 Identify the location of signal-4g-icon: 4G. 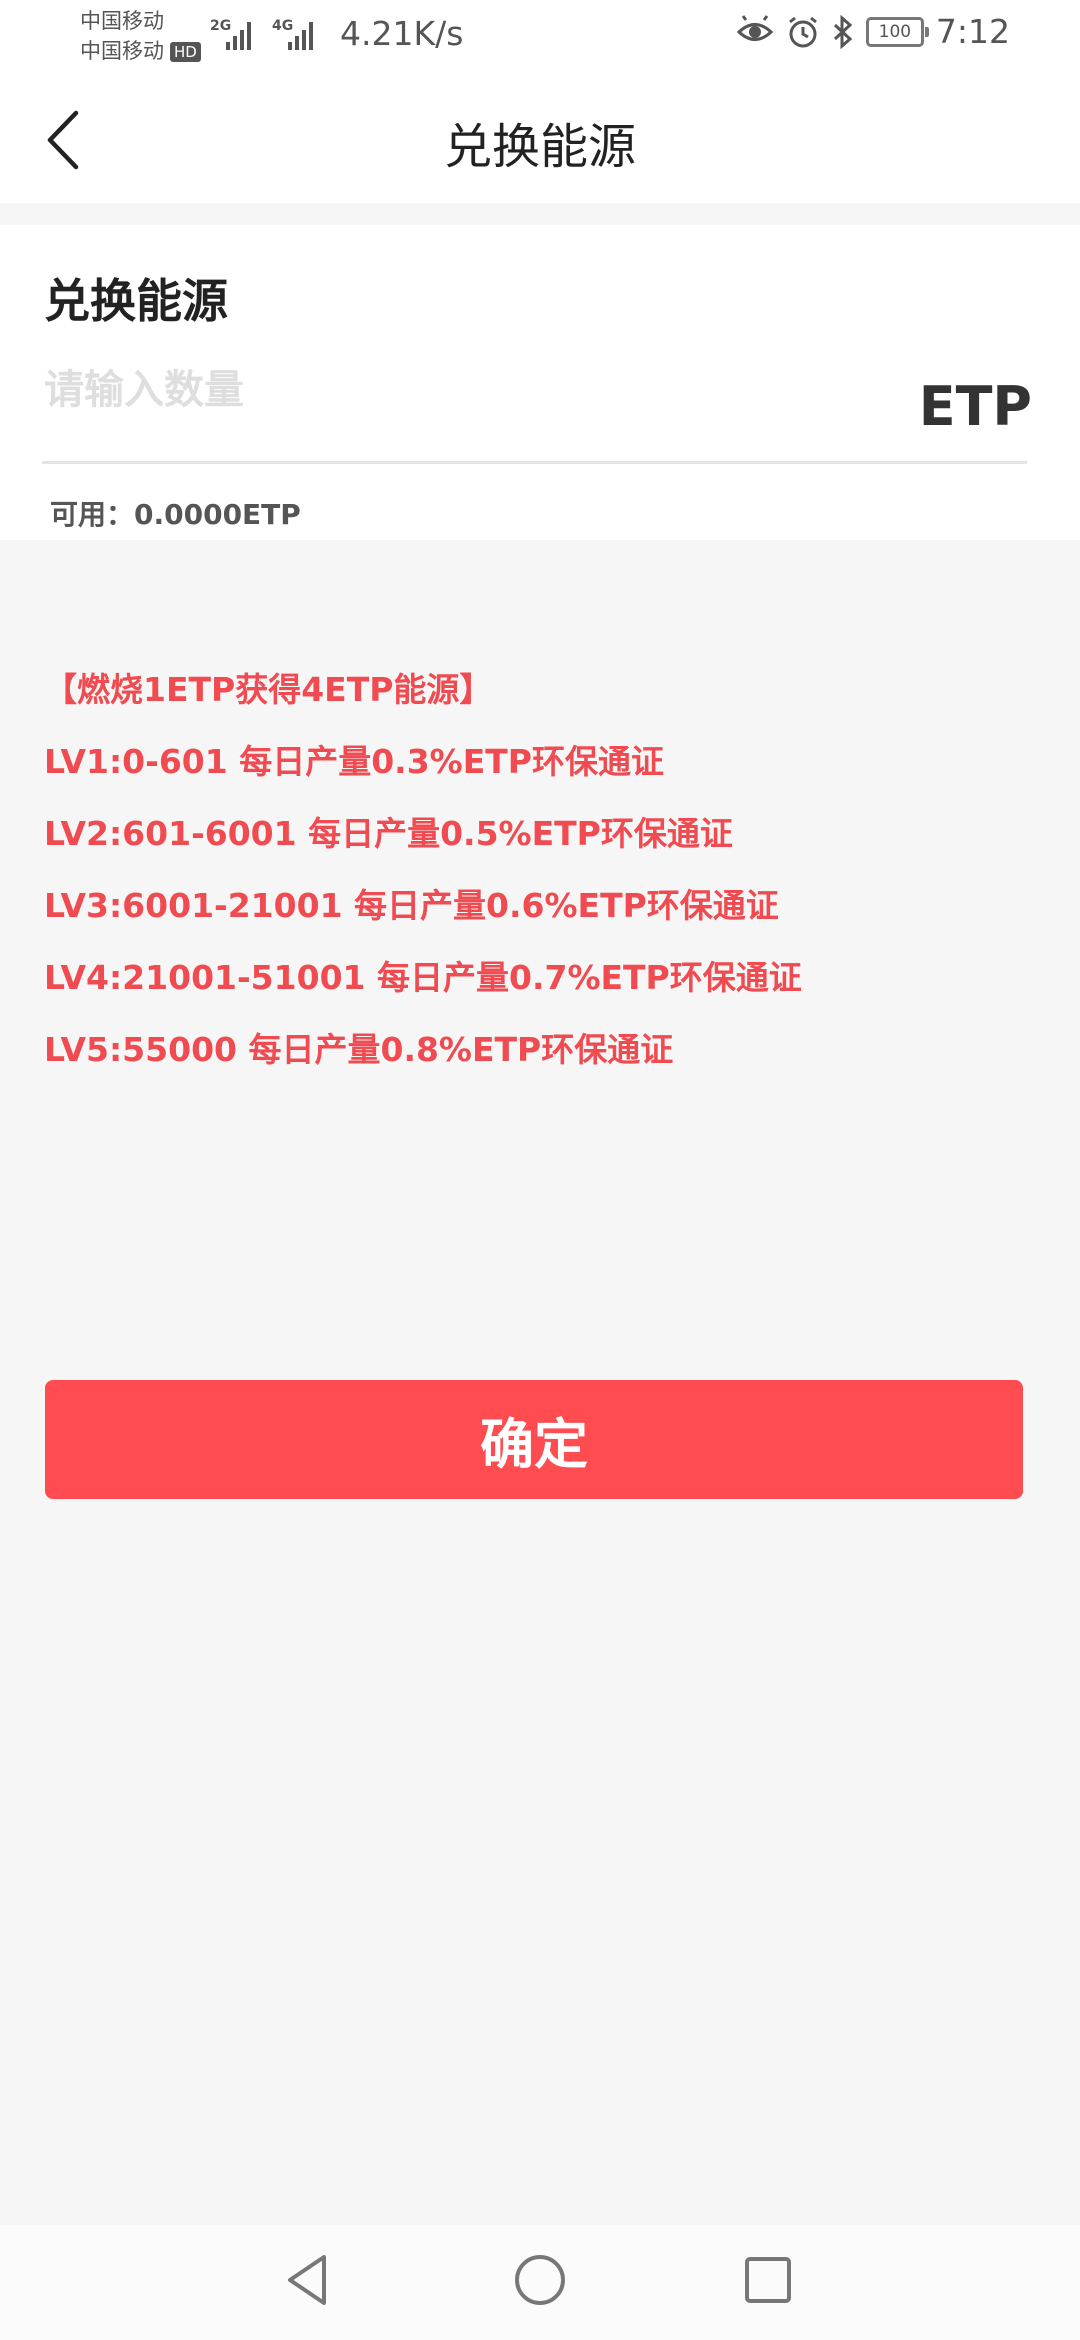
(296, 34).